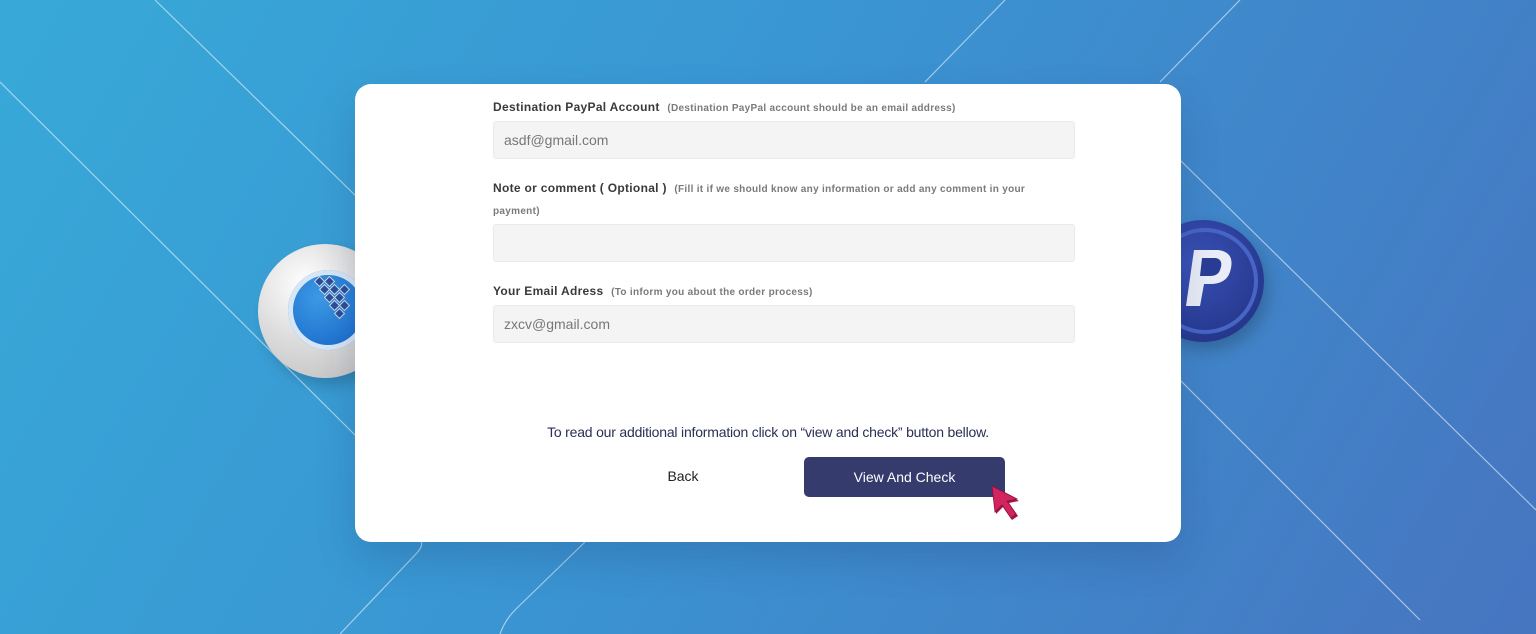 Image resolution: width=1536 pixels, height=634 pixels. I want to click on paypal-logo-icon, so click(1209, 278).